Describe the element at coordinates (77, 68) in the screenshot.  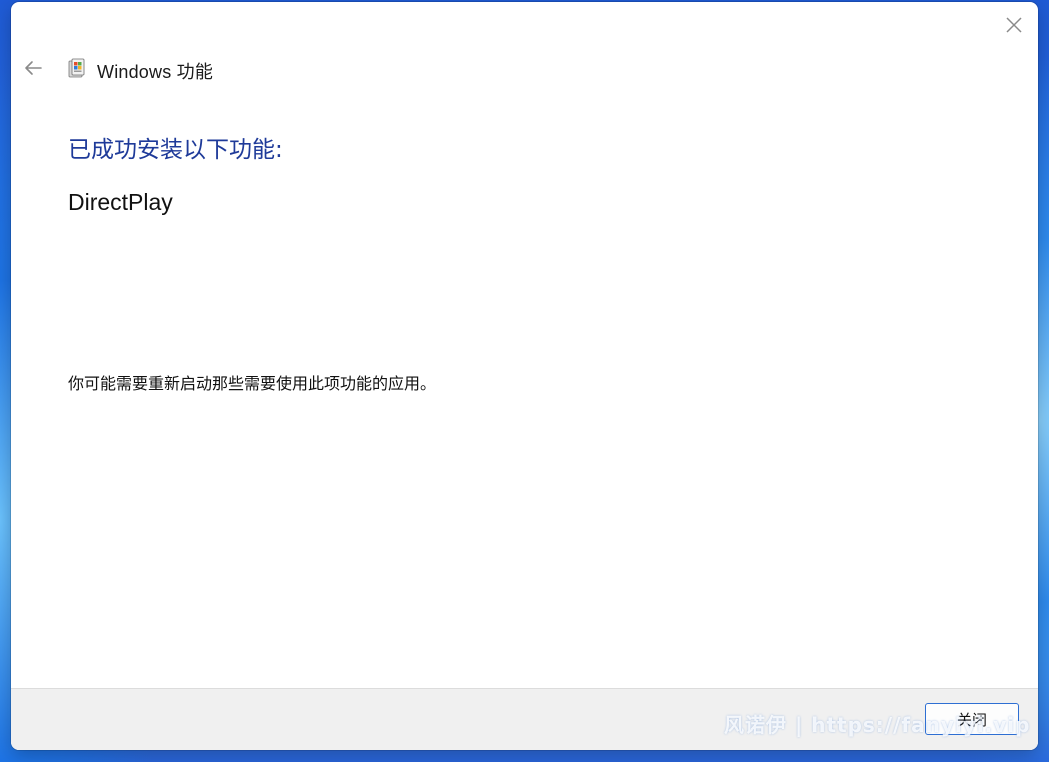
I see `windows-features-icon` at that location.